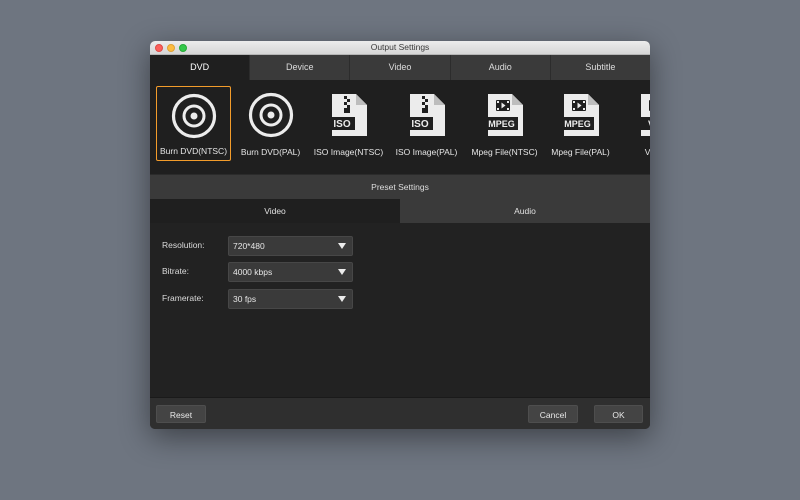 The height and width of the screenshot is (500, 800). I want to click on framerate-value: 30 fps, so click(245, 299).